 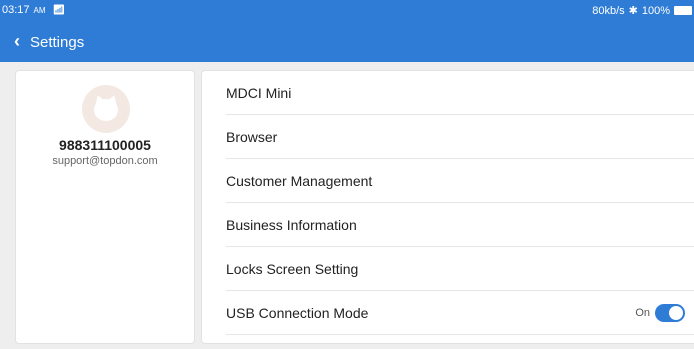 What do you see at coordinates (292, 268) in the screenshot?
I see `menu-item-label: Locks Screen Setting` at bounding box center [292, 268].